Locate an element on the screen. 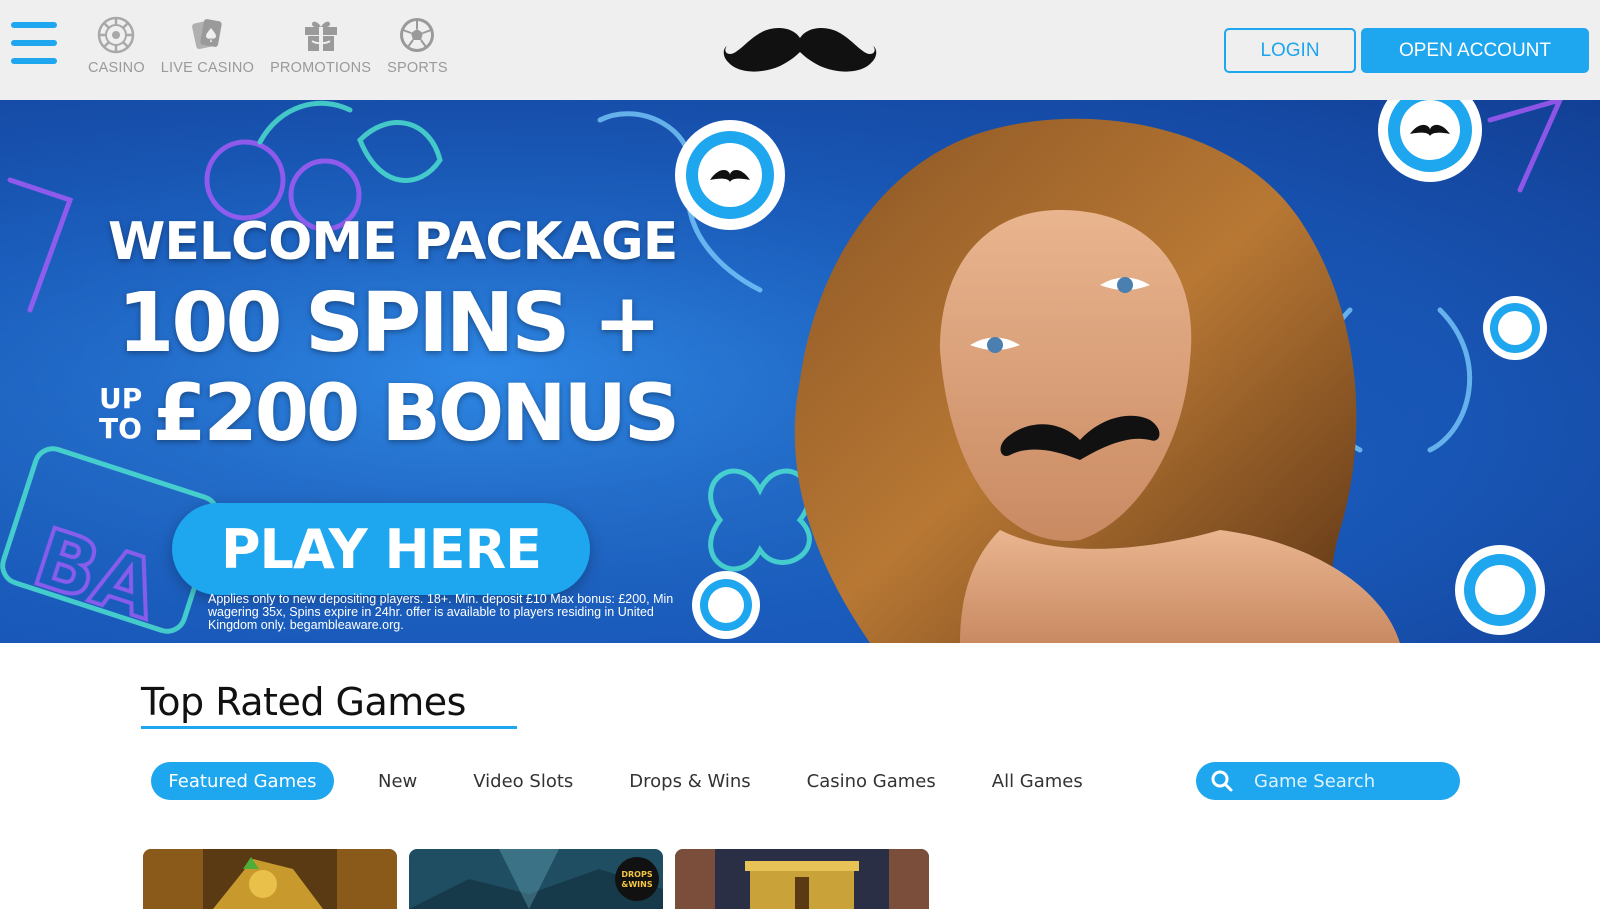 This screenshot has width=1600, height=909. section-title: Top Rated Games is located at coordinates (303, 702).